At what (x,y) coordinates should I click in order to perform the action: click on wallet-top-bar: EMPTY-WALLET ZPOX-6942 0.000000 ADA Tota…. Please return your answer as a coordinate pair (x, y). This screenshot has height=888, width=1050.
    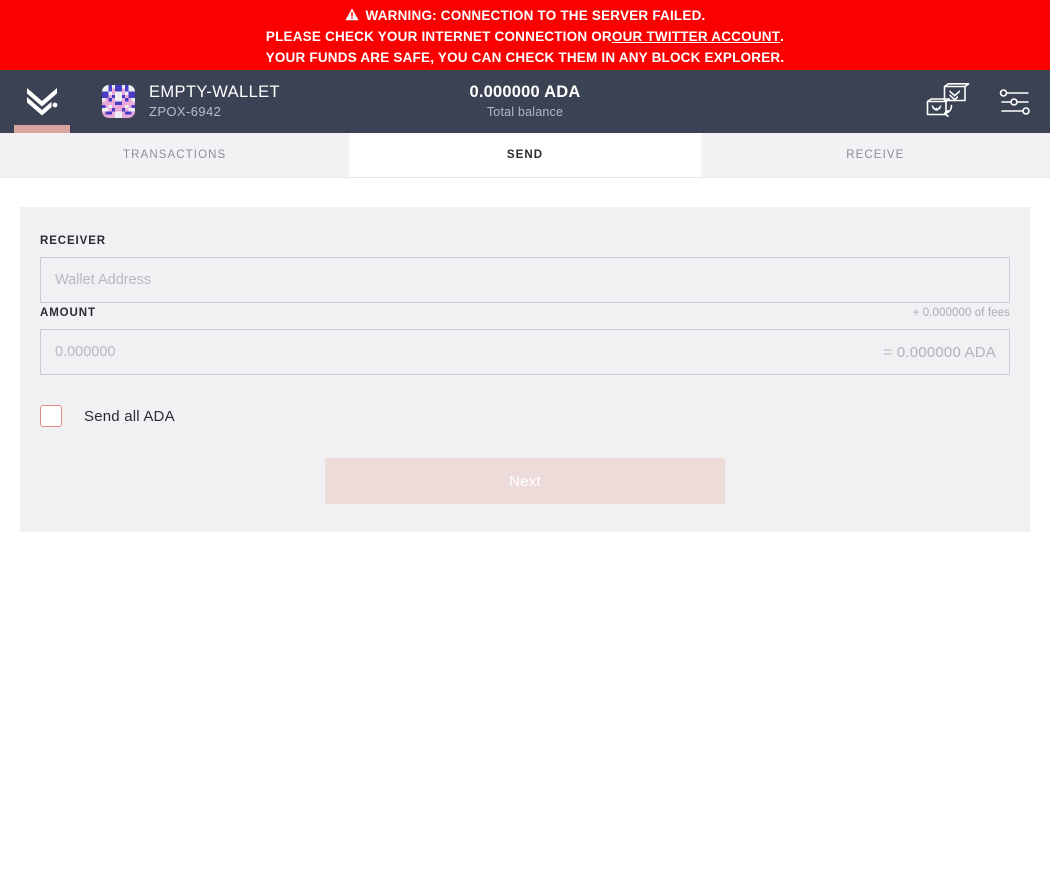
    Looking at the image, I should click on (525, 101).